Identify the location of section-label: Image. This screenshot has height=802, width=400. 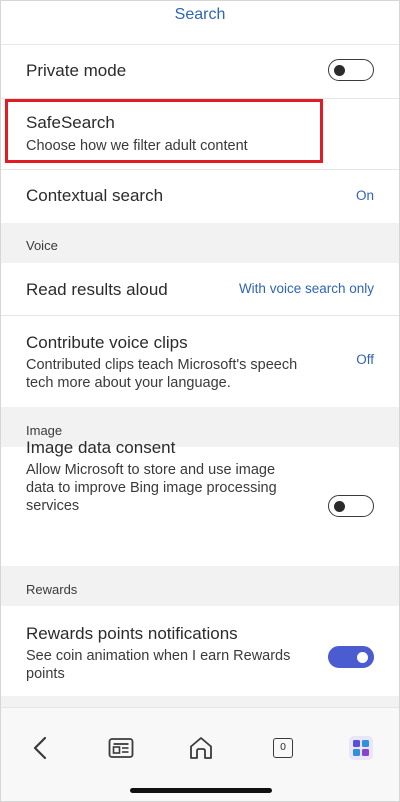
(44, 430).